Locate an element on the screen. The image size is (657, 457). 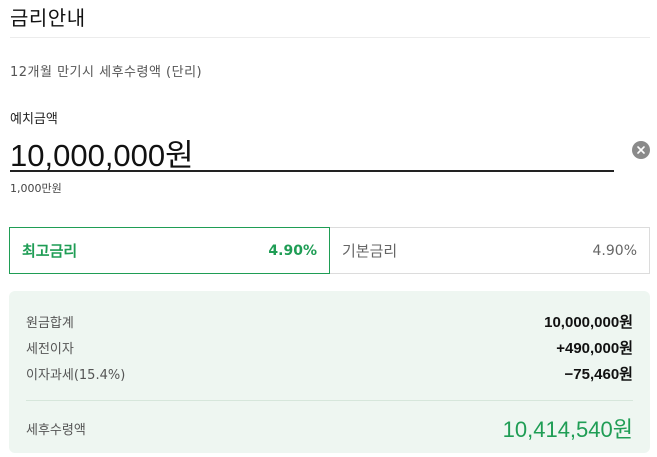
pretax-interest-label: 세전이자 is located at coordinates (50, 349).